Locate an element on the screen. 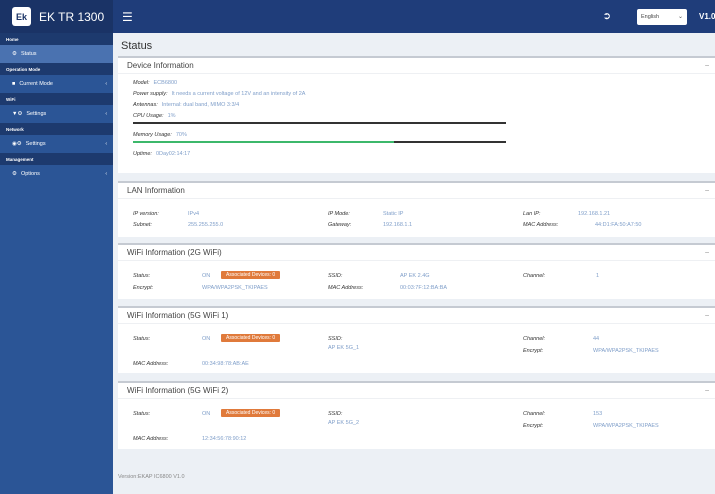 The height and width of the screenshot is (494, 715). lan-ip-label: Lan IP: is located at coordinates (532, 214).